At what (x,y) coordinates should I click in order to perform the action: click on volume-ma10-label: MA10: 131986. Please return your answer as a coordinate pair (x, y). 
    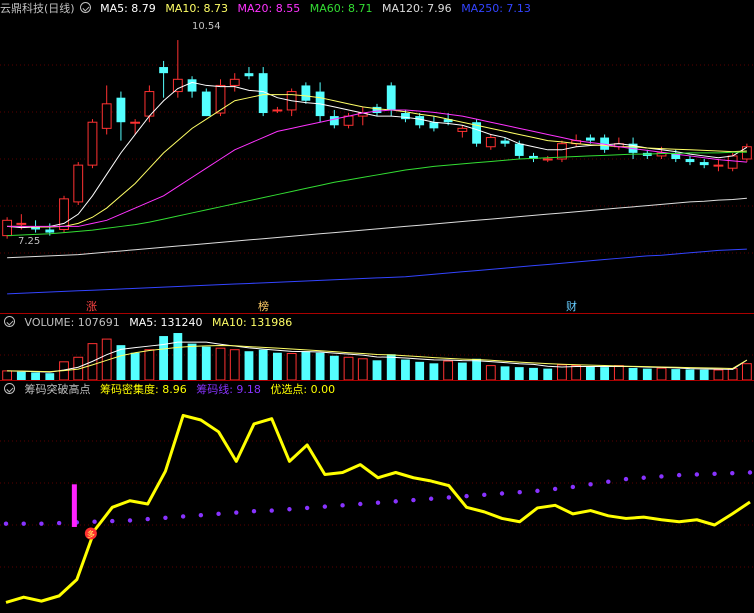
    Looking at the image, I should click on (252, 322).